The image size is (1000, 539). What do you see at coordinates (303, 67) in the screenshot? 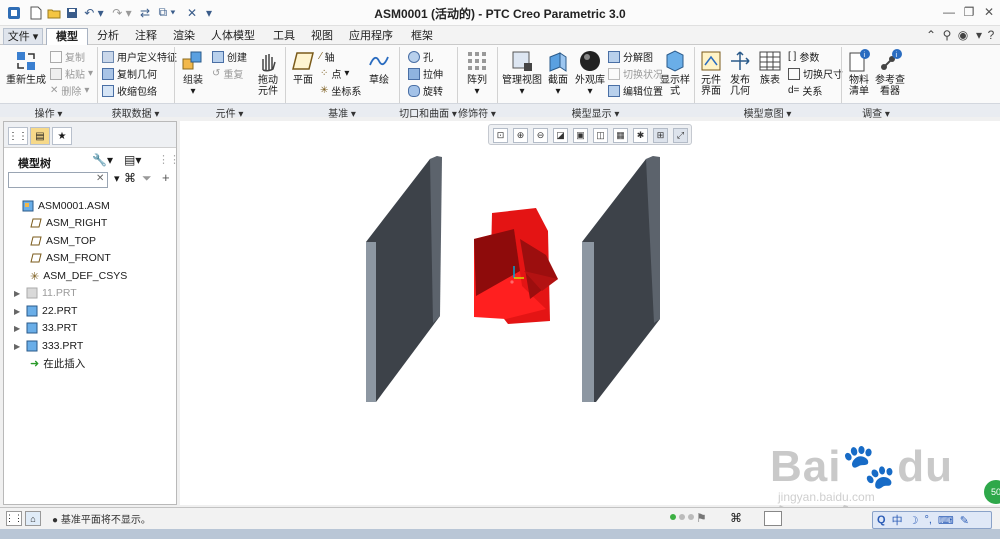
I see `plane-button: 平面` at bounding box center [303, 67].